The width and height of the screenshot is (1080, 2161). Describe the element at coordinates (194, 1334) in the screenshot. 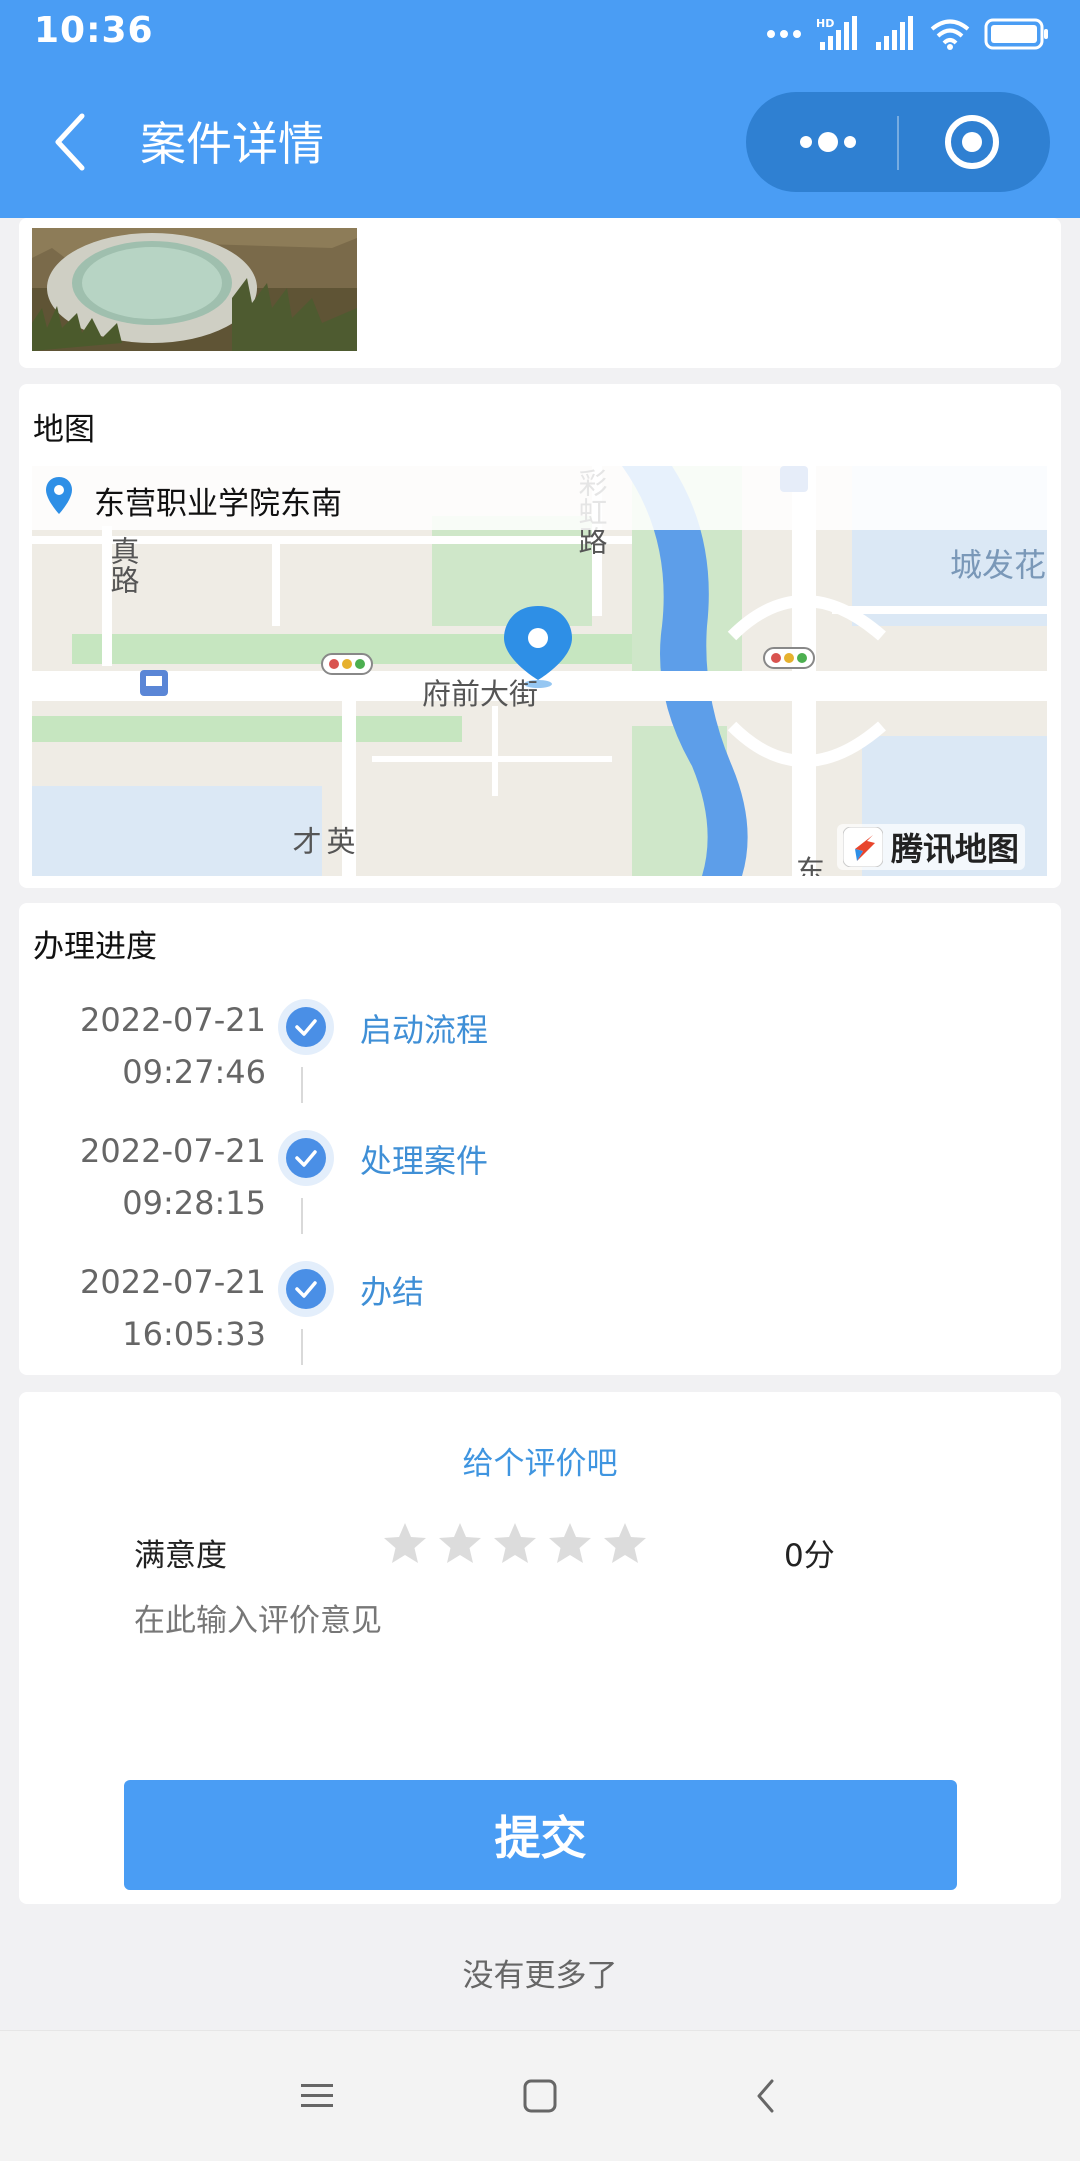

I see `step-time: 16:05:33` at that location.